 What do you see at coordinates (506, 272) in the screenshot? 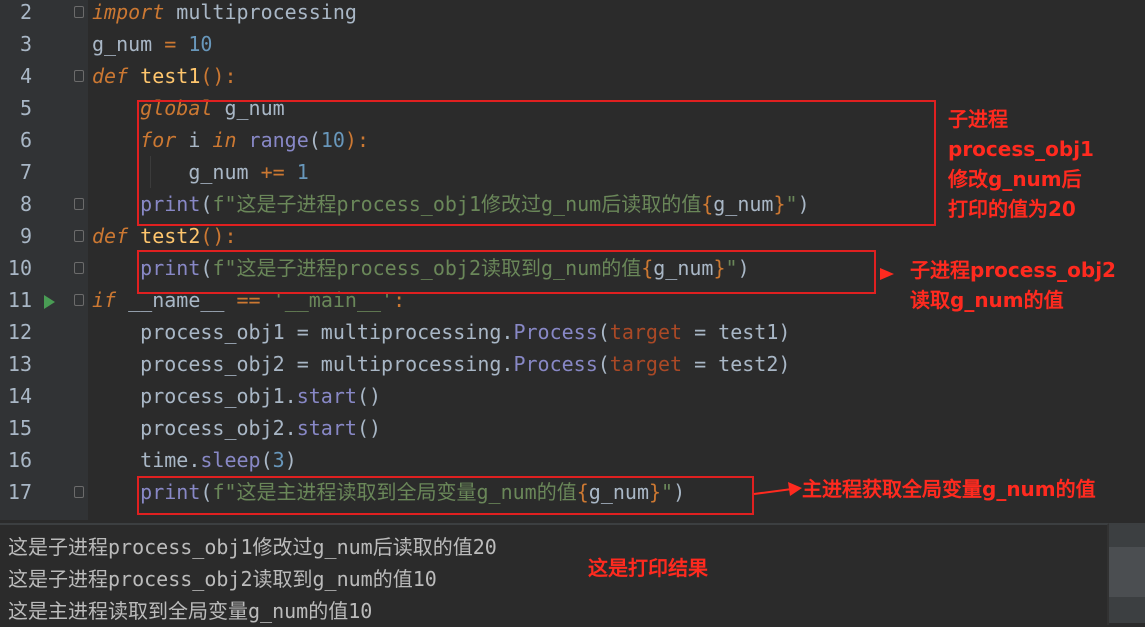
I see `highlight-box-test2` at bounding box center [506, 272].